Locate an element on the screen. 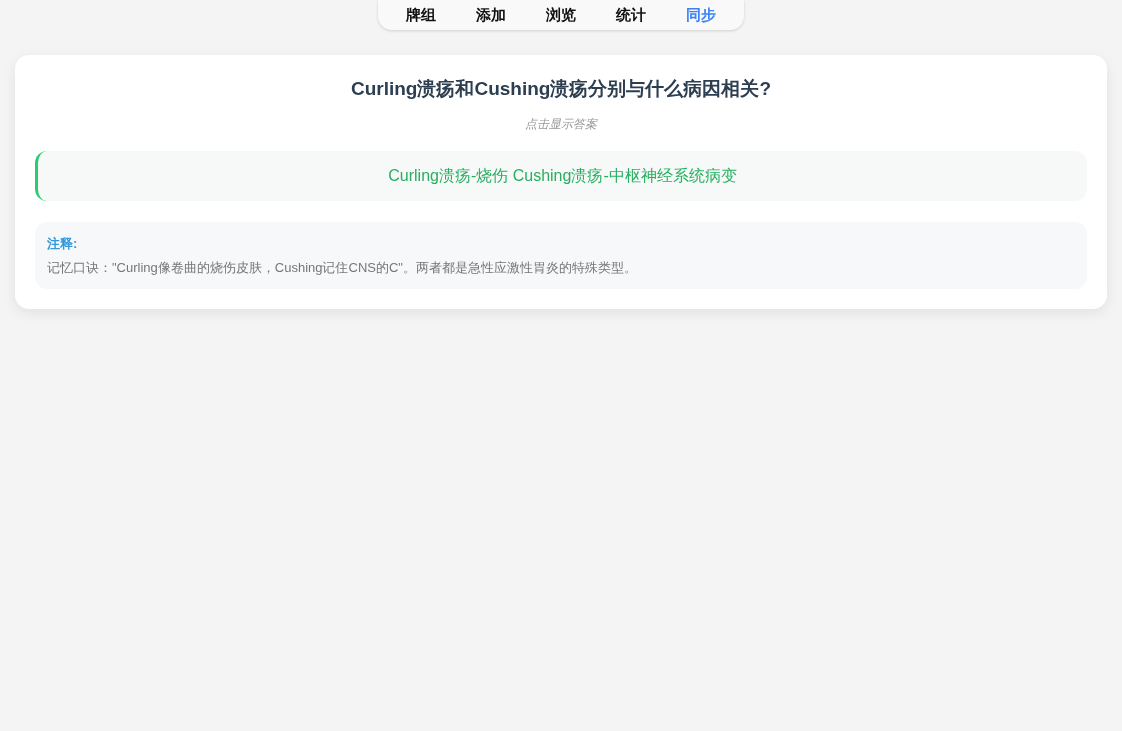 The width and height of the screenshot is (1122, 731). note-text: 记忆口诀："Curling像卷曲的烧伤皮肤，Cushing记住CNS的C"。两者都是急性应激性胃炎的特殊类型。 is located at coordinates (342, 267).